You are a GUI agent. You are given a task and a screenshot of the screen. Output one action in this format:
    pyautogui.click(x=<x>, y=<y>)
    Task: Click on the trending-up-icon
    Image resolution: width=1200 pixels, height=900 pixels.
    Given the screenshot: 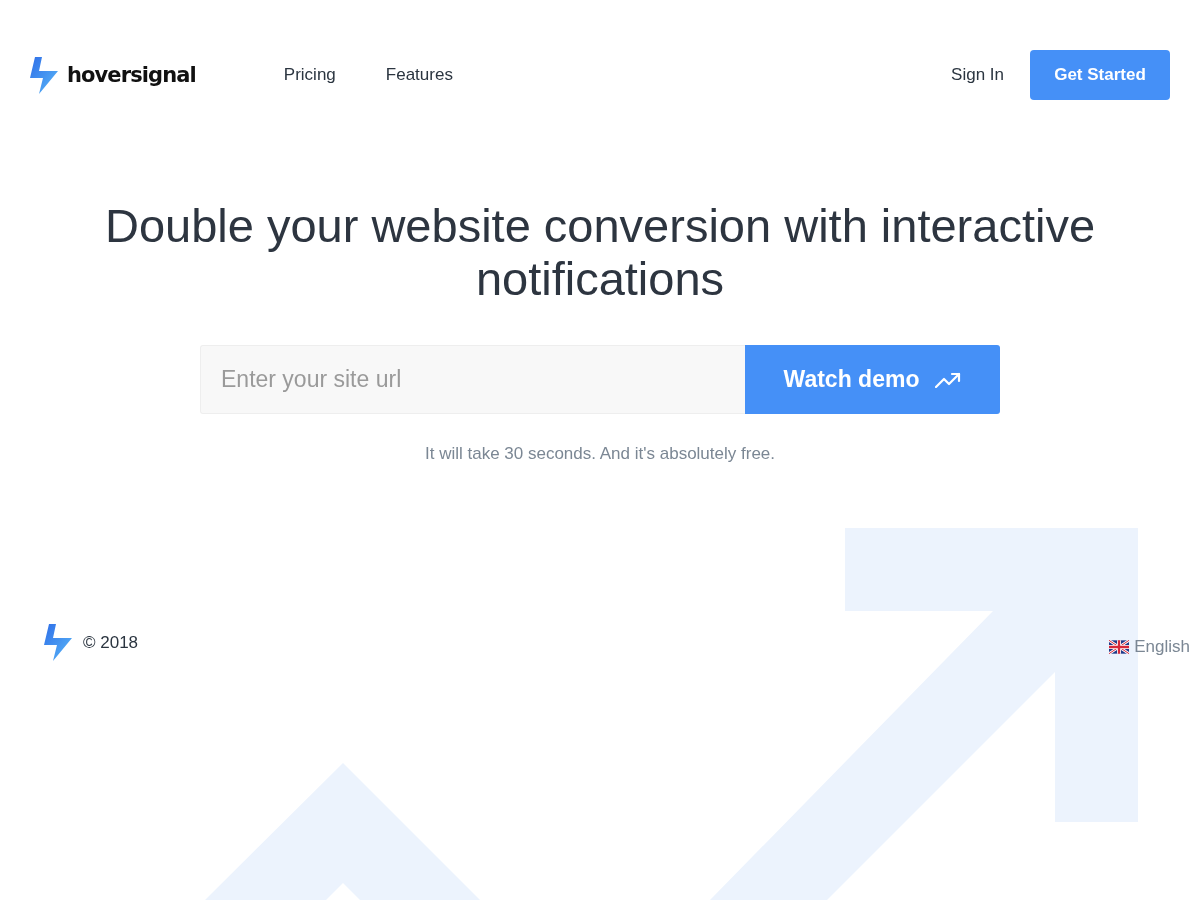 What is the action you would take?
    pyautogui.click(x=948, y=379)
    